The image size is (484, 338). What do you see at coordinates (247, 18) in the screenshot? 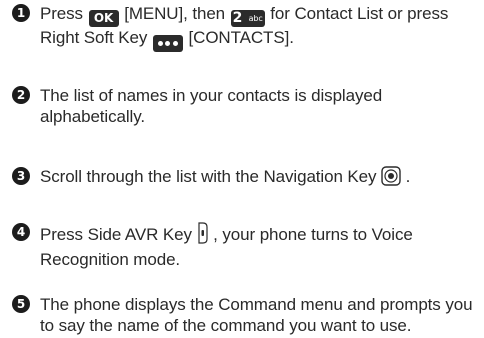
I see `key-2abc-icon: 2 abc` at bounding box center [247, 18].